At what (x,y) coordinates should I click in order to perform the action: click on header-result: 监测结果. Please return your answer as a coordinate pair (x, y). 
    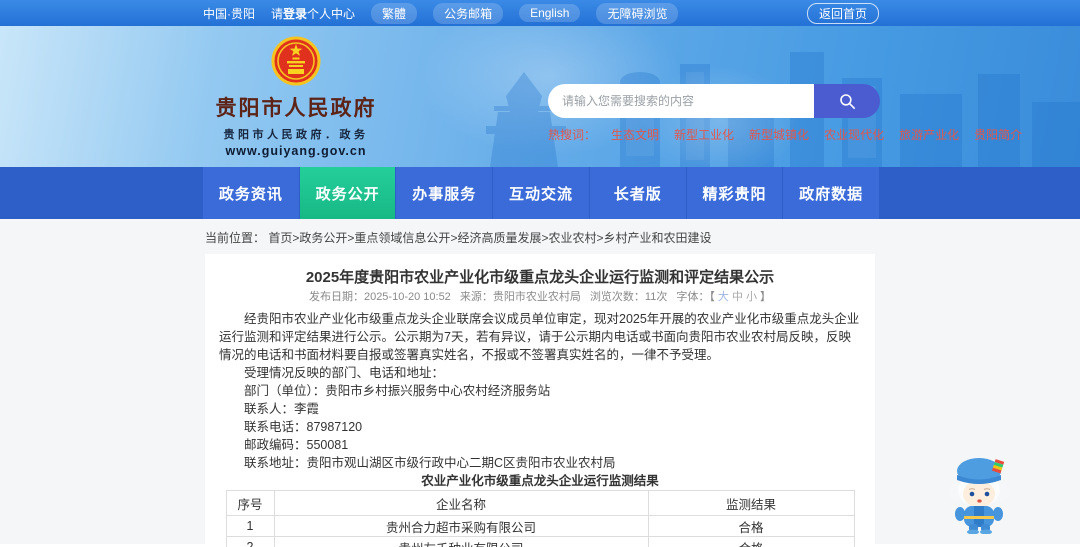
    Looking at the image, I should click on (751, 503).